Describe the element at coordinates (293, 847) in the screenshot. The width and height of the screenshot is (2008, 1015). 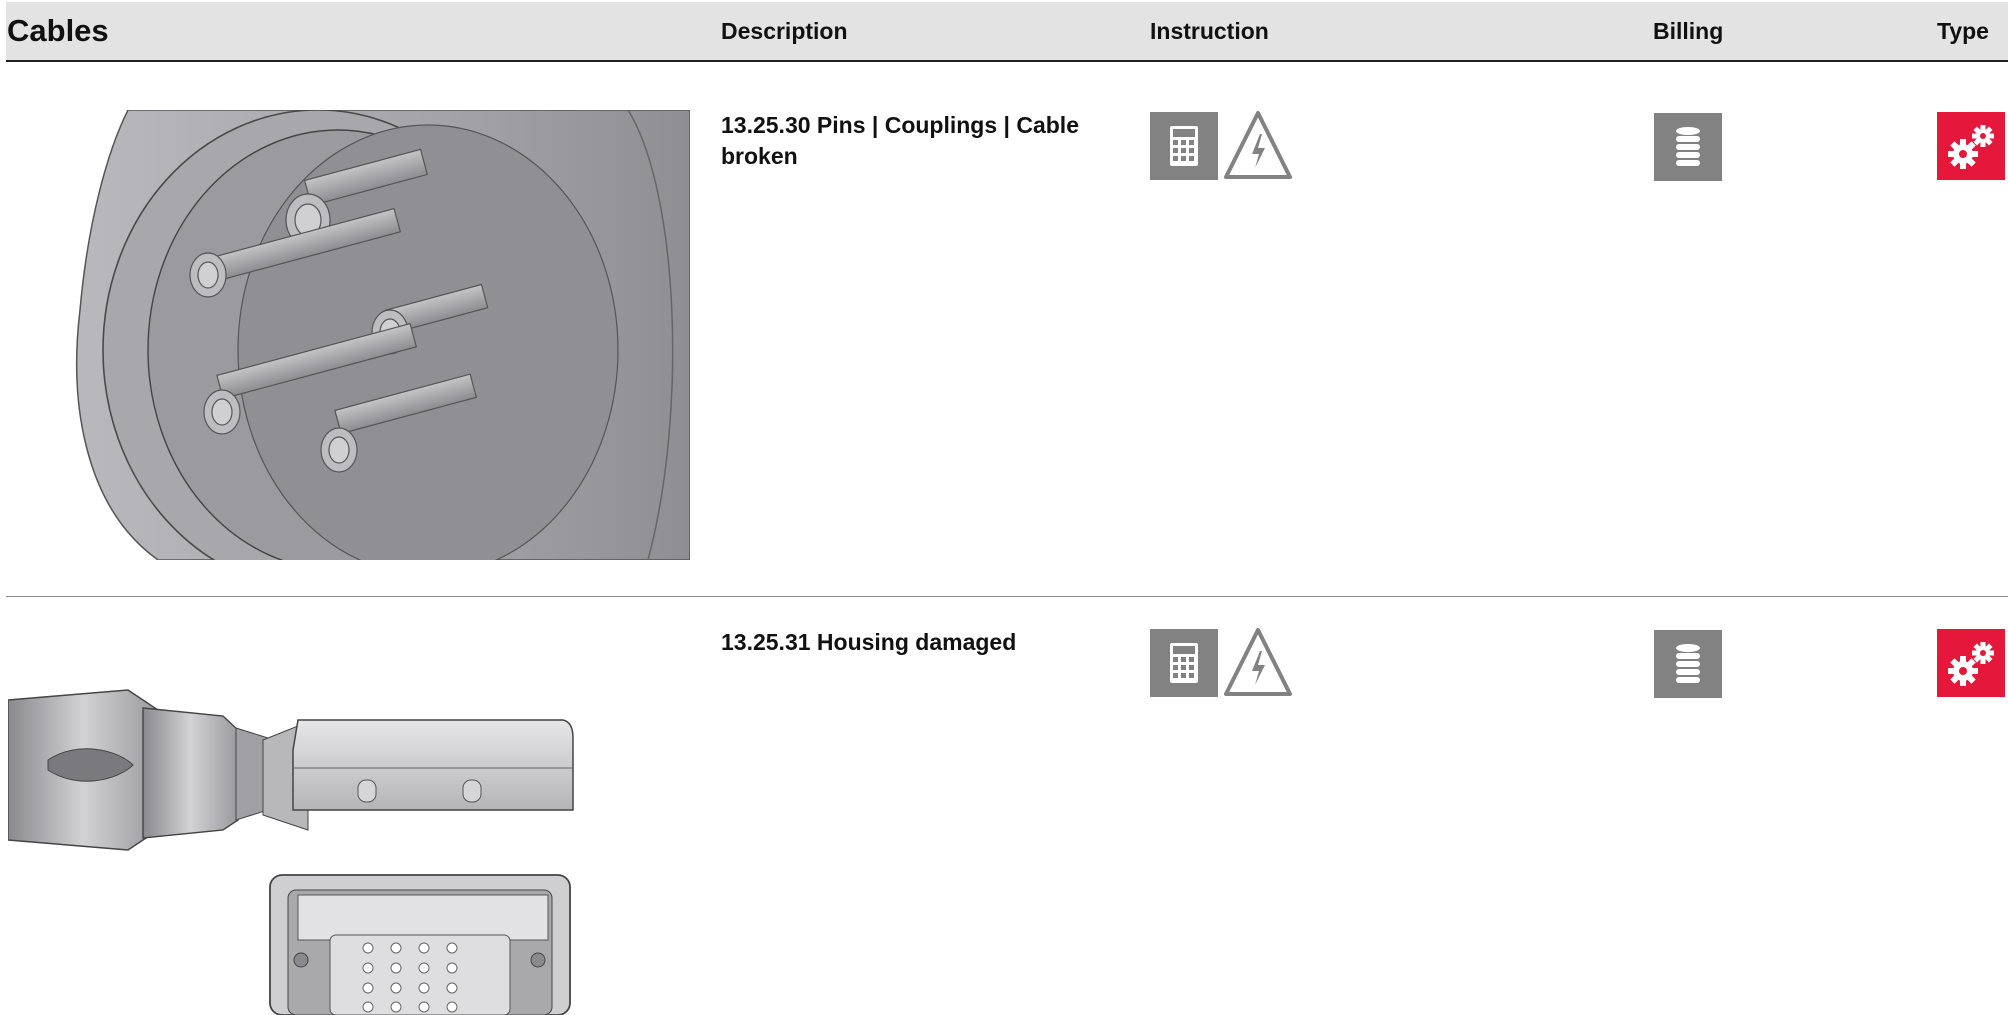
I see `rectangular-connector-housing-illustration` at that location.